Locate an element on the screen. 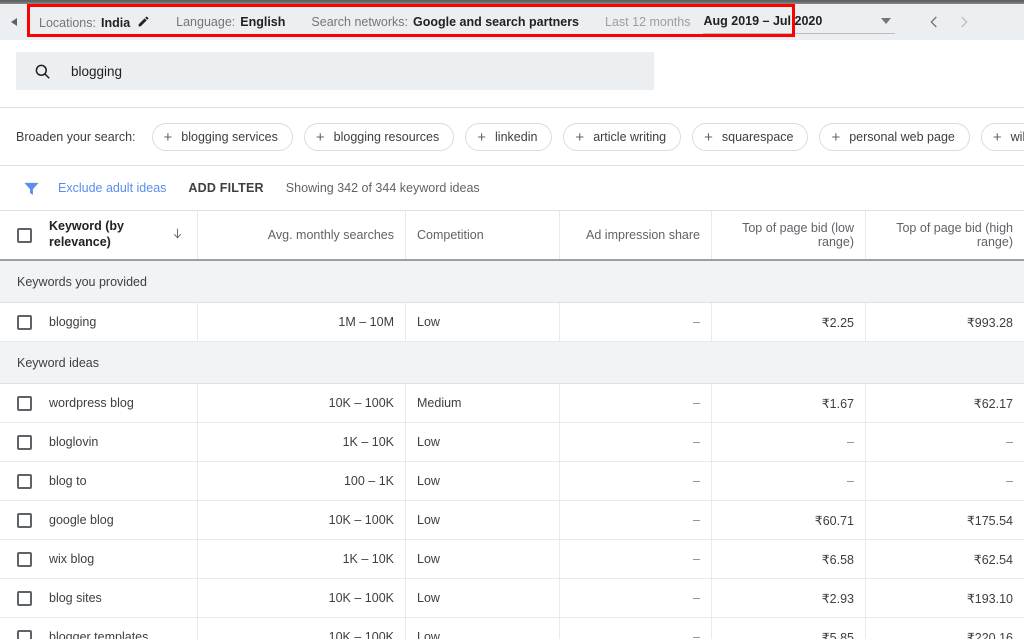 This screenshot has height=639, width=1024. table-row: blogging 1M – 10M Low – ₹2.25 ₹993.28 is located at coordinates (512, 322).